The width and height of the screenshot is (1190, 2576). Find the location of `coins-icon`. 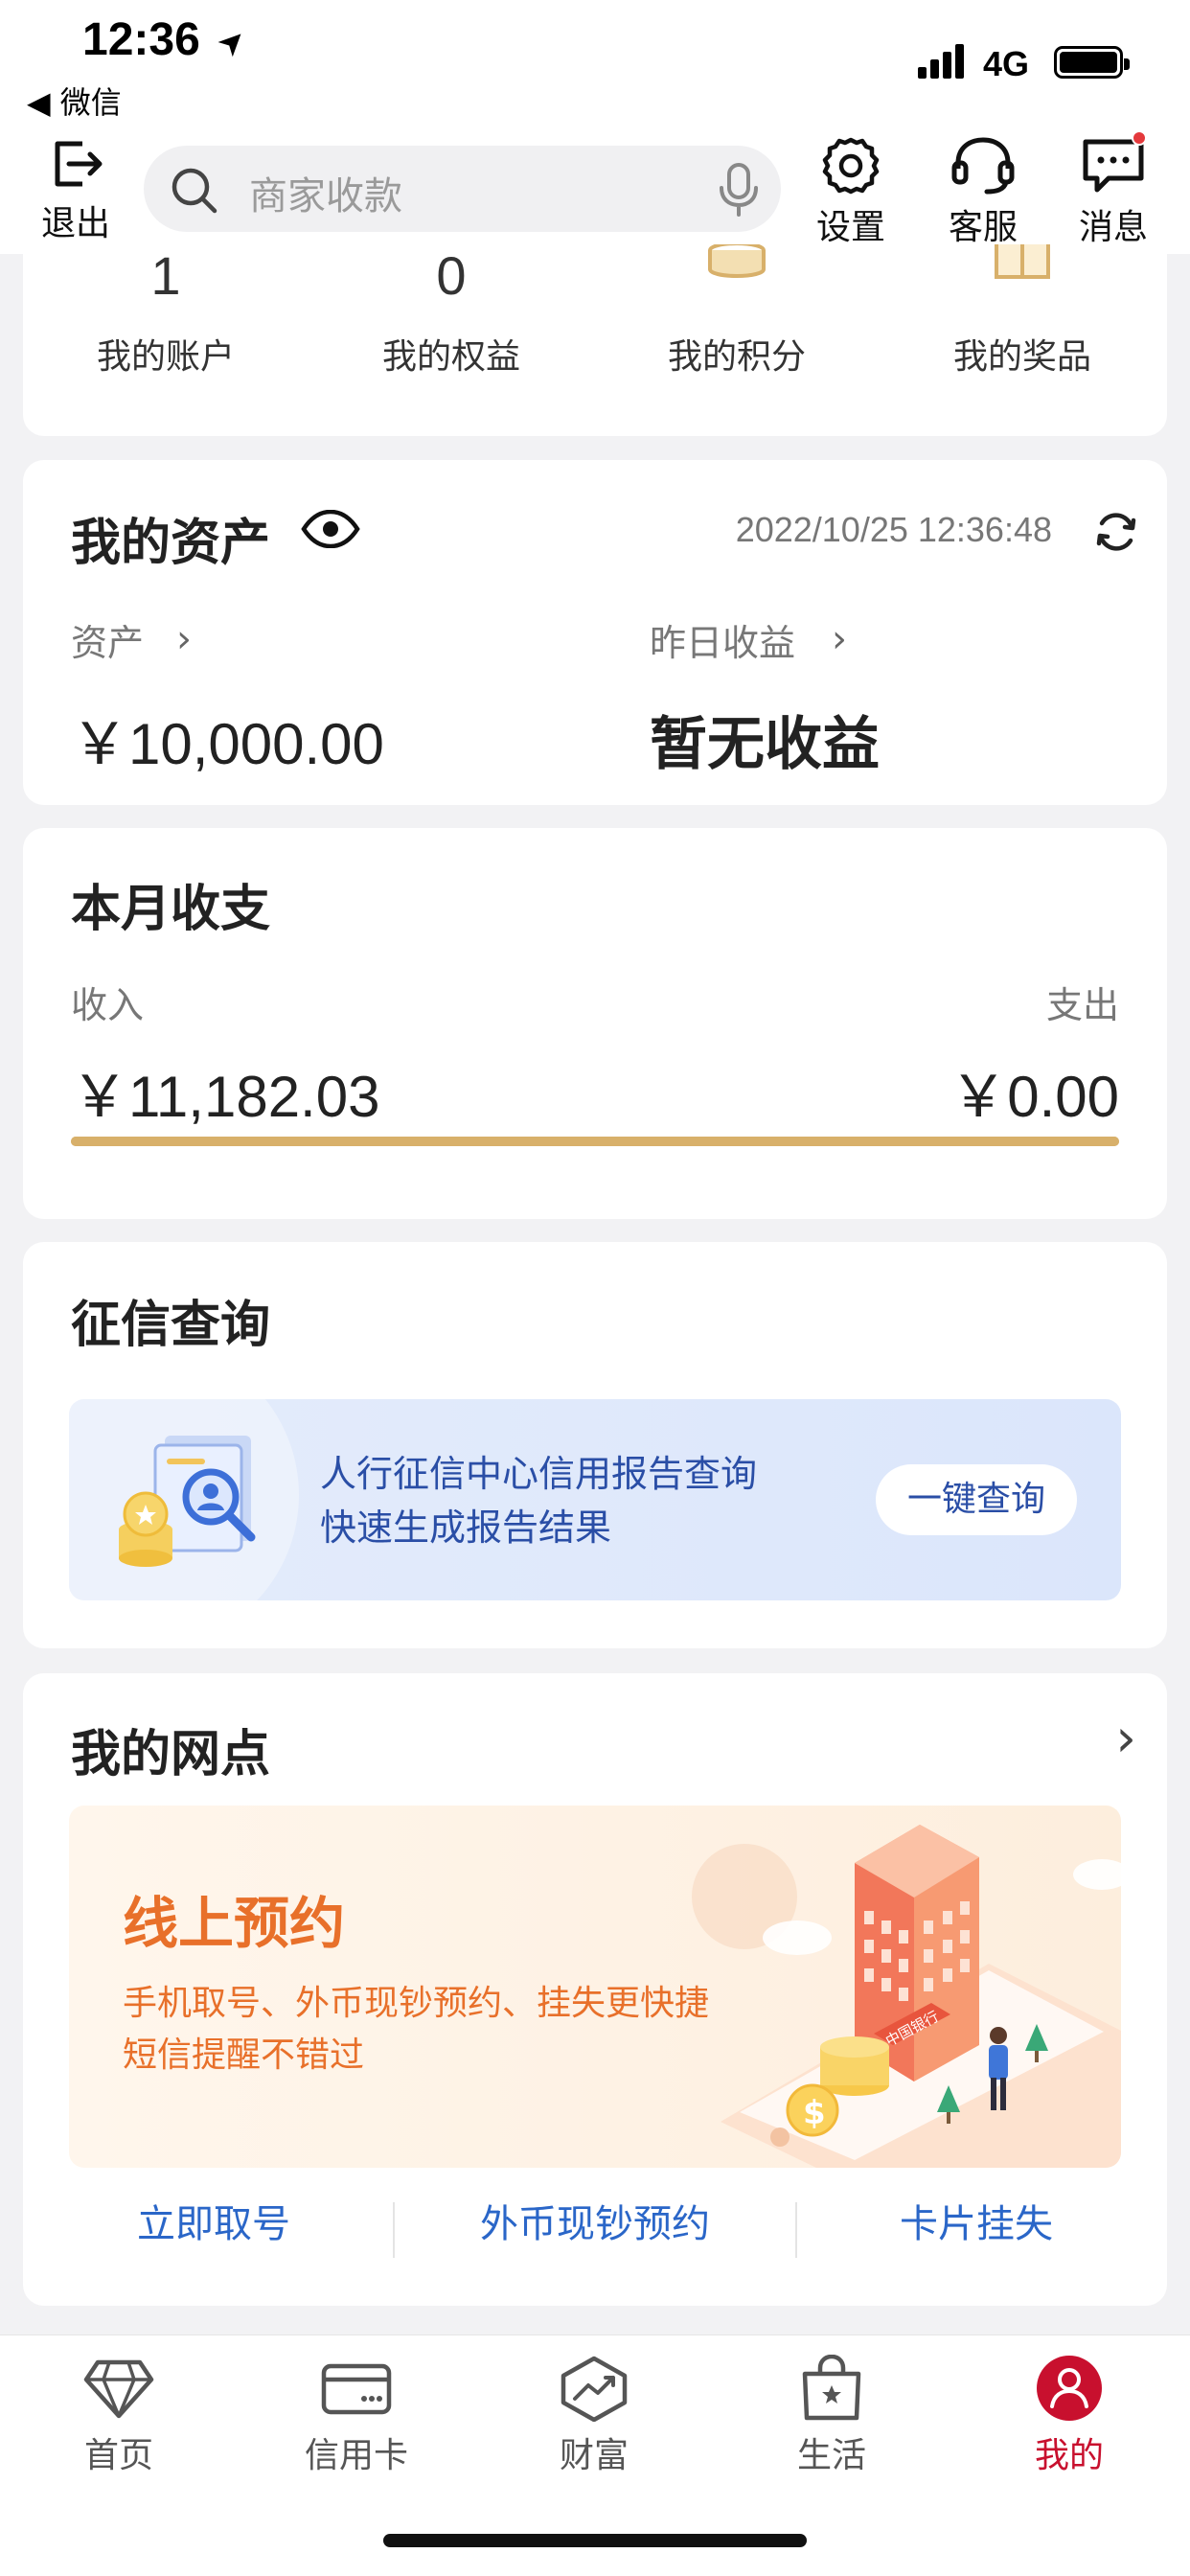

coins-icon is located at coordinates (737, 273).